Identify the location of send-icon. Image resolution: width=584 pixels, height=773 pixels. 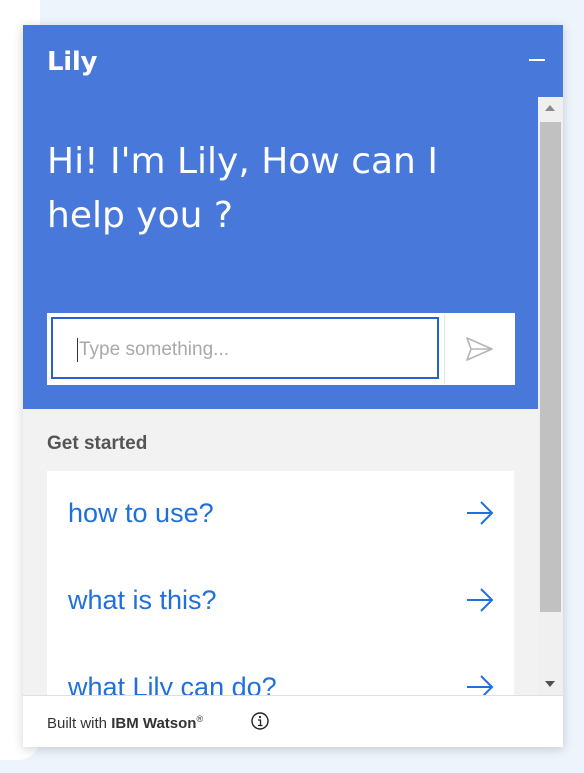
(479, 349).